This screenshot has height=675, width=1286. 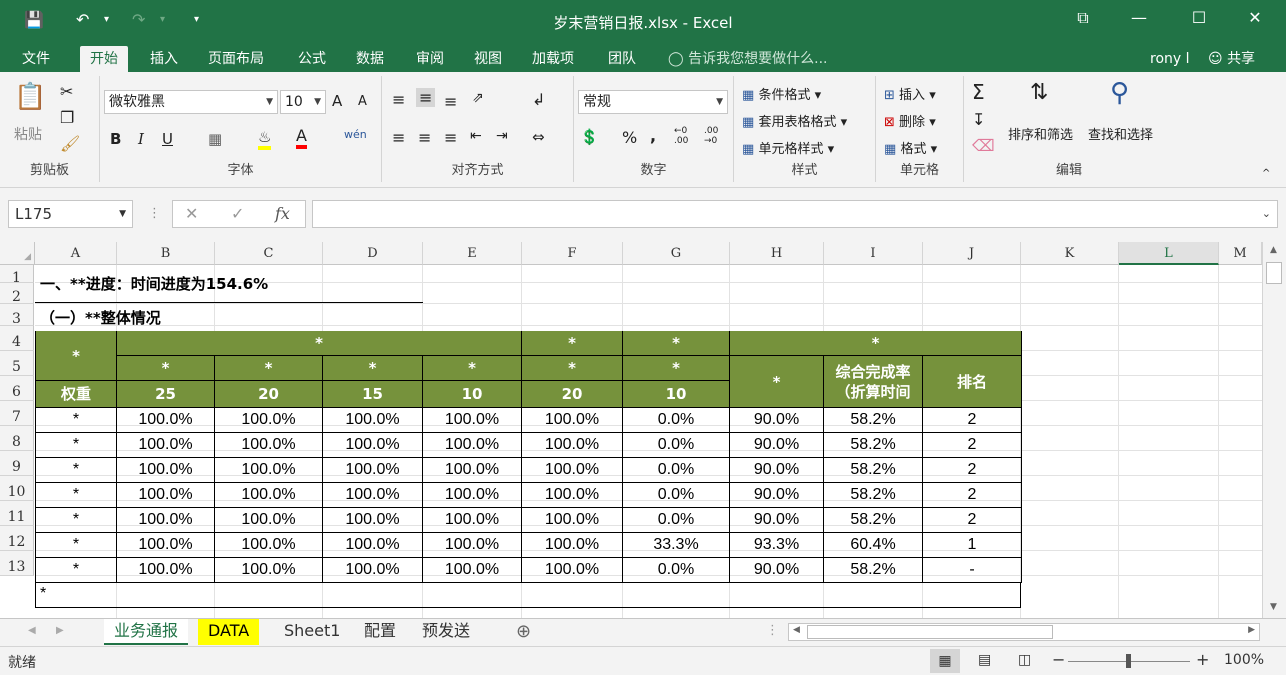 What do you see at coordinates (66, 91) in the screenshot?
I see `cut-icon: ✂` at bounding box center [66, 91].